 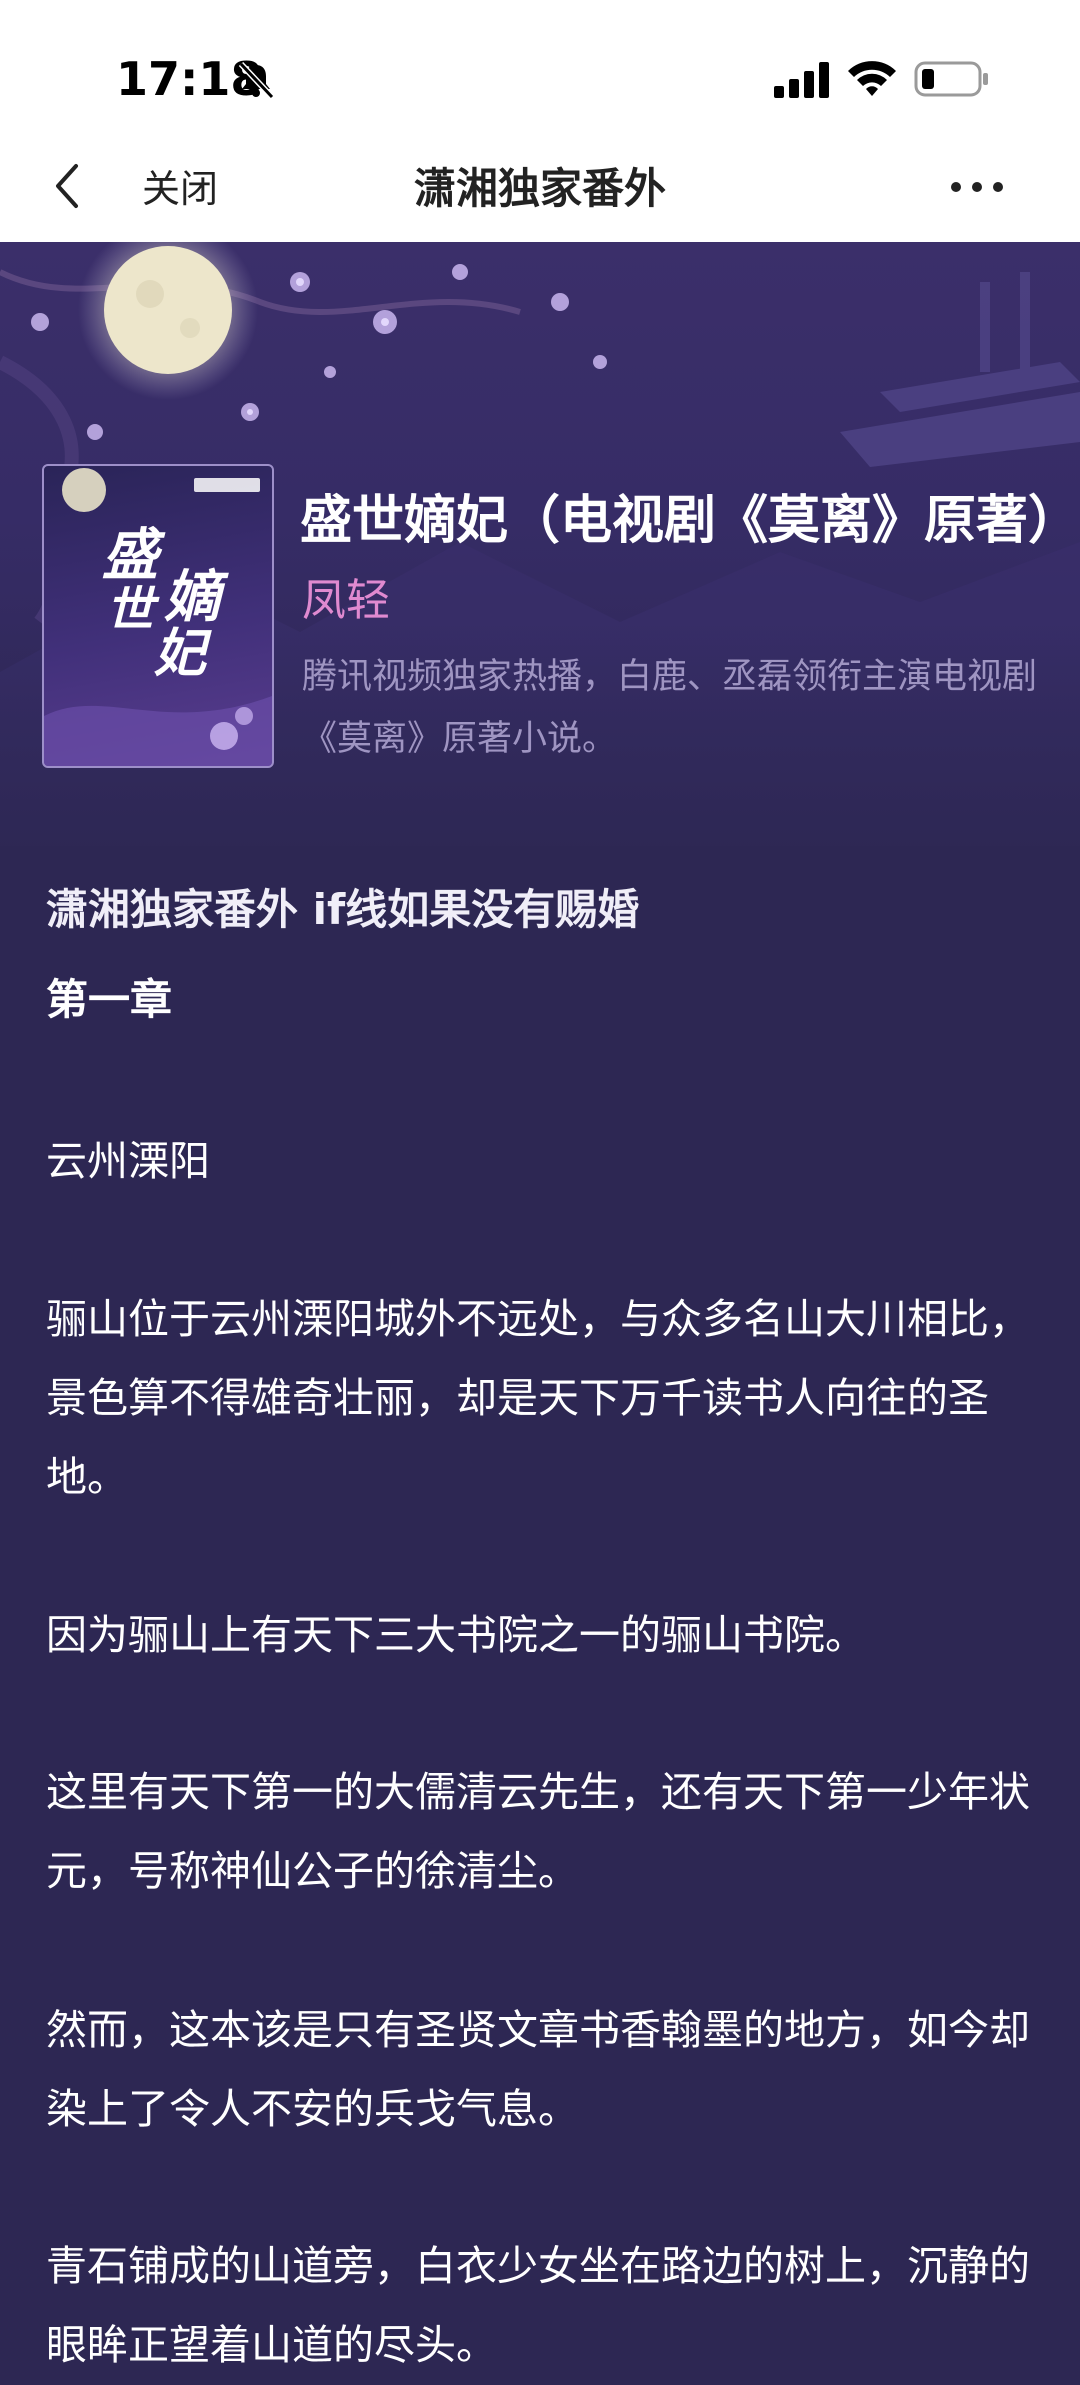 What do you see at coordinates (134, 555) in the screenshot?
I see `svg-text: 盛` at bounding box center [134, 555].